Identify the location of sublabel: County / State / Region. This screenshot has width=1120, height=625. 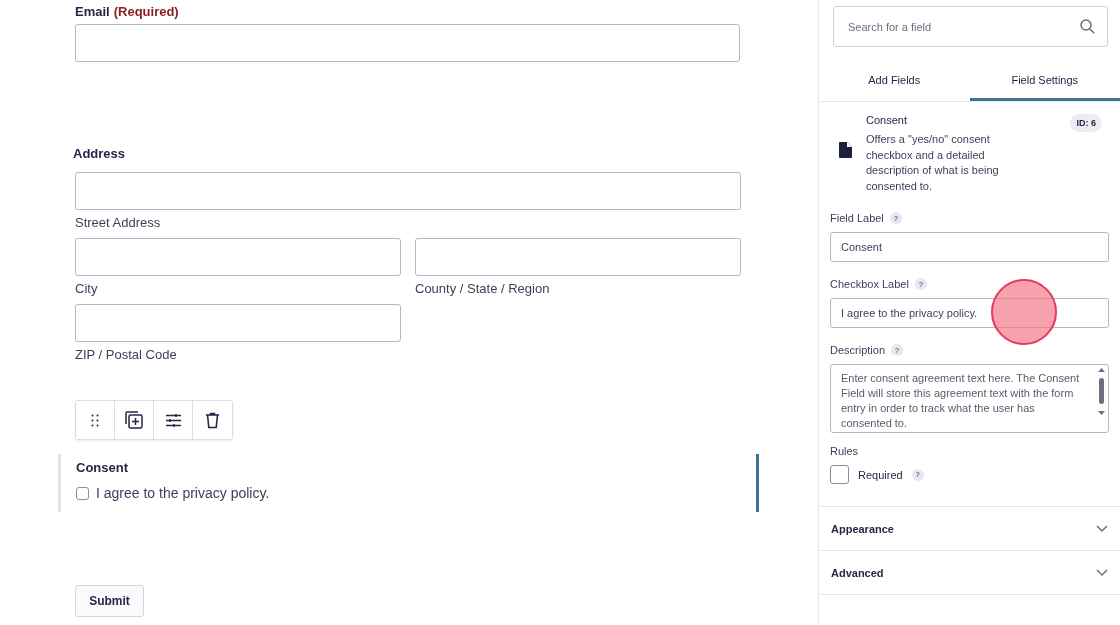
(483, 288).